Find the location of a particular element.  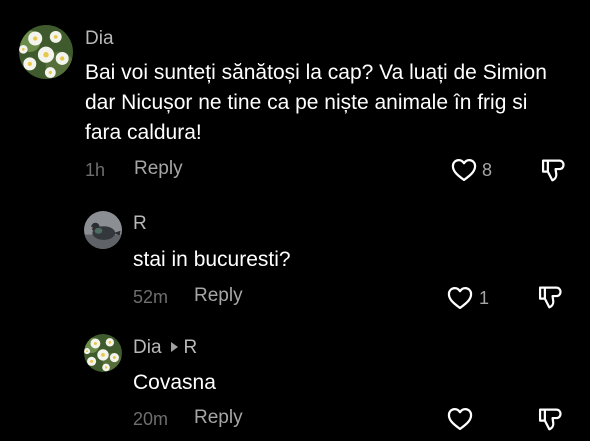

comment-username: R is located at coordinates (140, 224).